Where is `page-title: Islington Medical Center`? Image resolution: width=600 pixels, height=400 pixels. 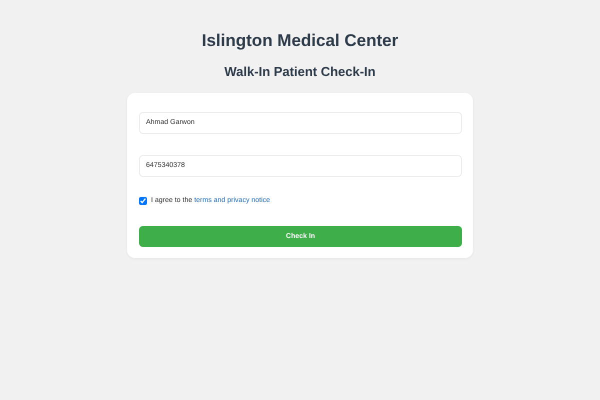 page-title: Islington Medical Center is located at coordinates (300, 41).